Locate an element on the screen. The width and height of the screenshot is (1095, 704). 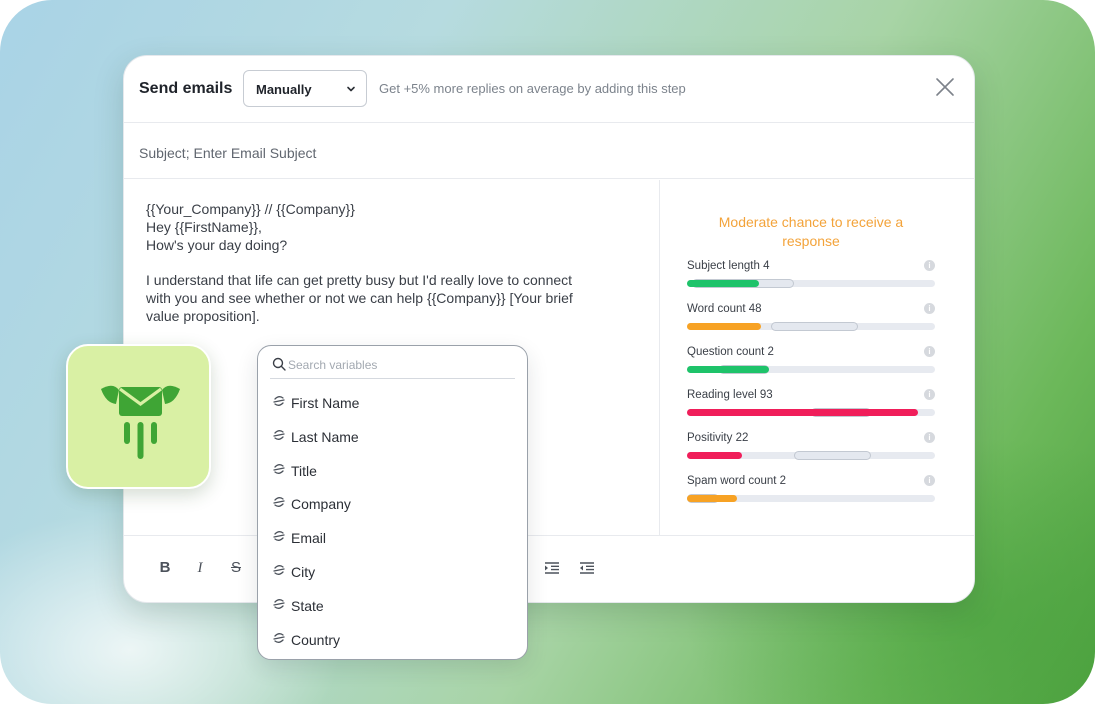
score-metric: Question count 2 i is located at coordinates (811, 366).